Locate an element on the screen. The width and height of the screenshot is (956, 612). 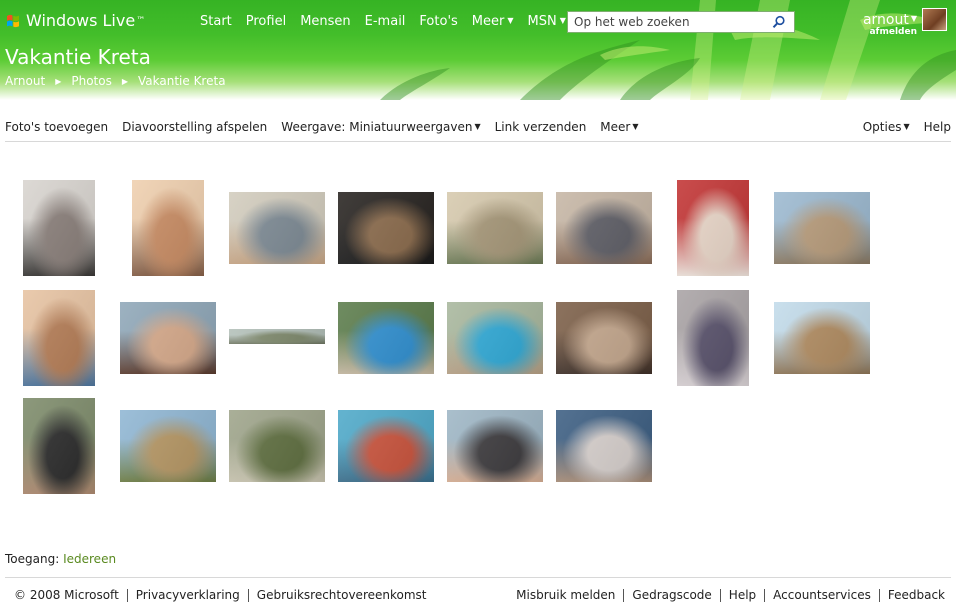
windows-flag-icon is located at coordinates (13, 20).